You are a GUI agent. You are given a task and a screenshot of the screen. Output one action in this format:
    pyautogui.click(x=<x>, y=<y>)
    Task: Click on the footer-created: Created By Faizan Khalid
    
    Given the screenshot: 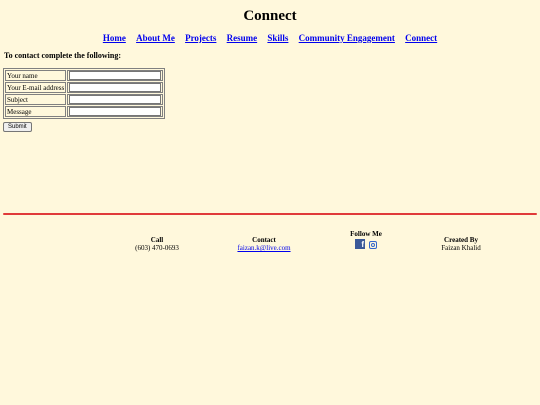 What is the action you would take?
    pyautogui.click(x=461, y=244)
    